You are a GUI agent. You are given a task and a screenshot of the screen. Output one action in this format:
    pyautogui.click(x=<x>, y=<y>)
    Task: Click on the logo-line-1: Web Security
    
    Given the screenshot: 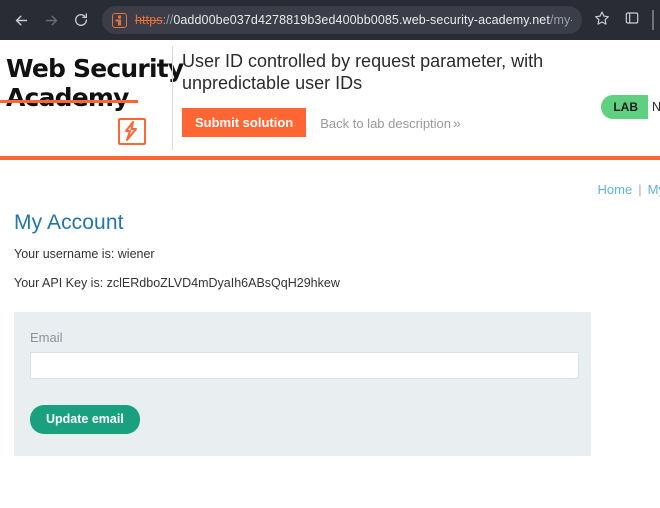 What is the action you would take?
    pyautogui.click(x=95, y=68)
    